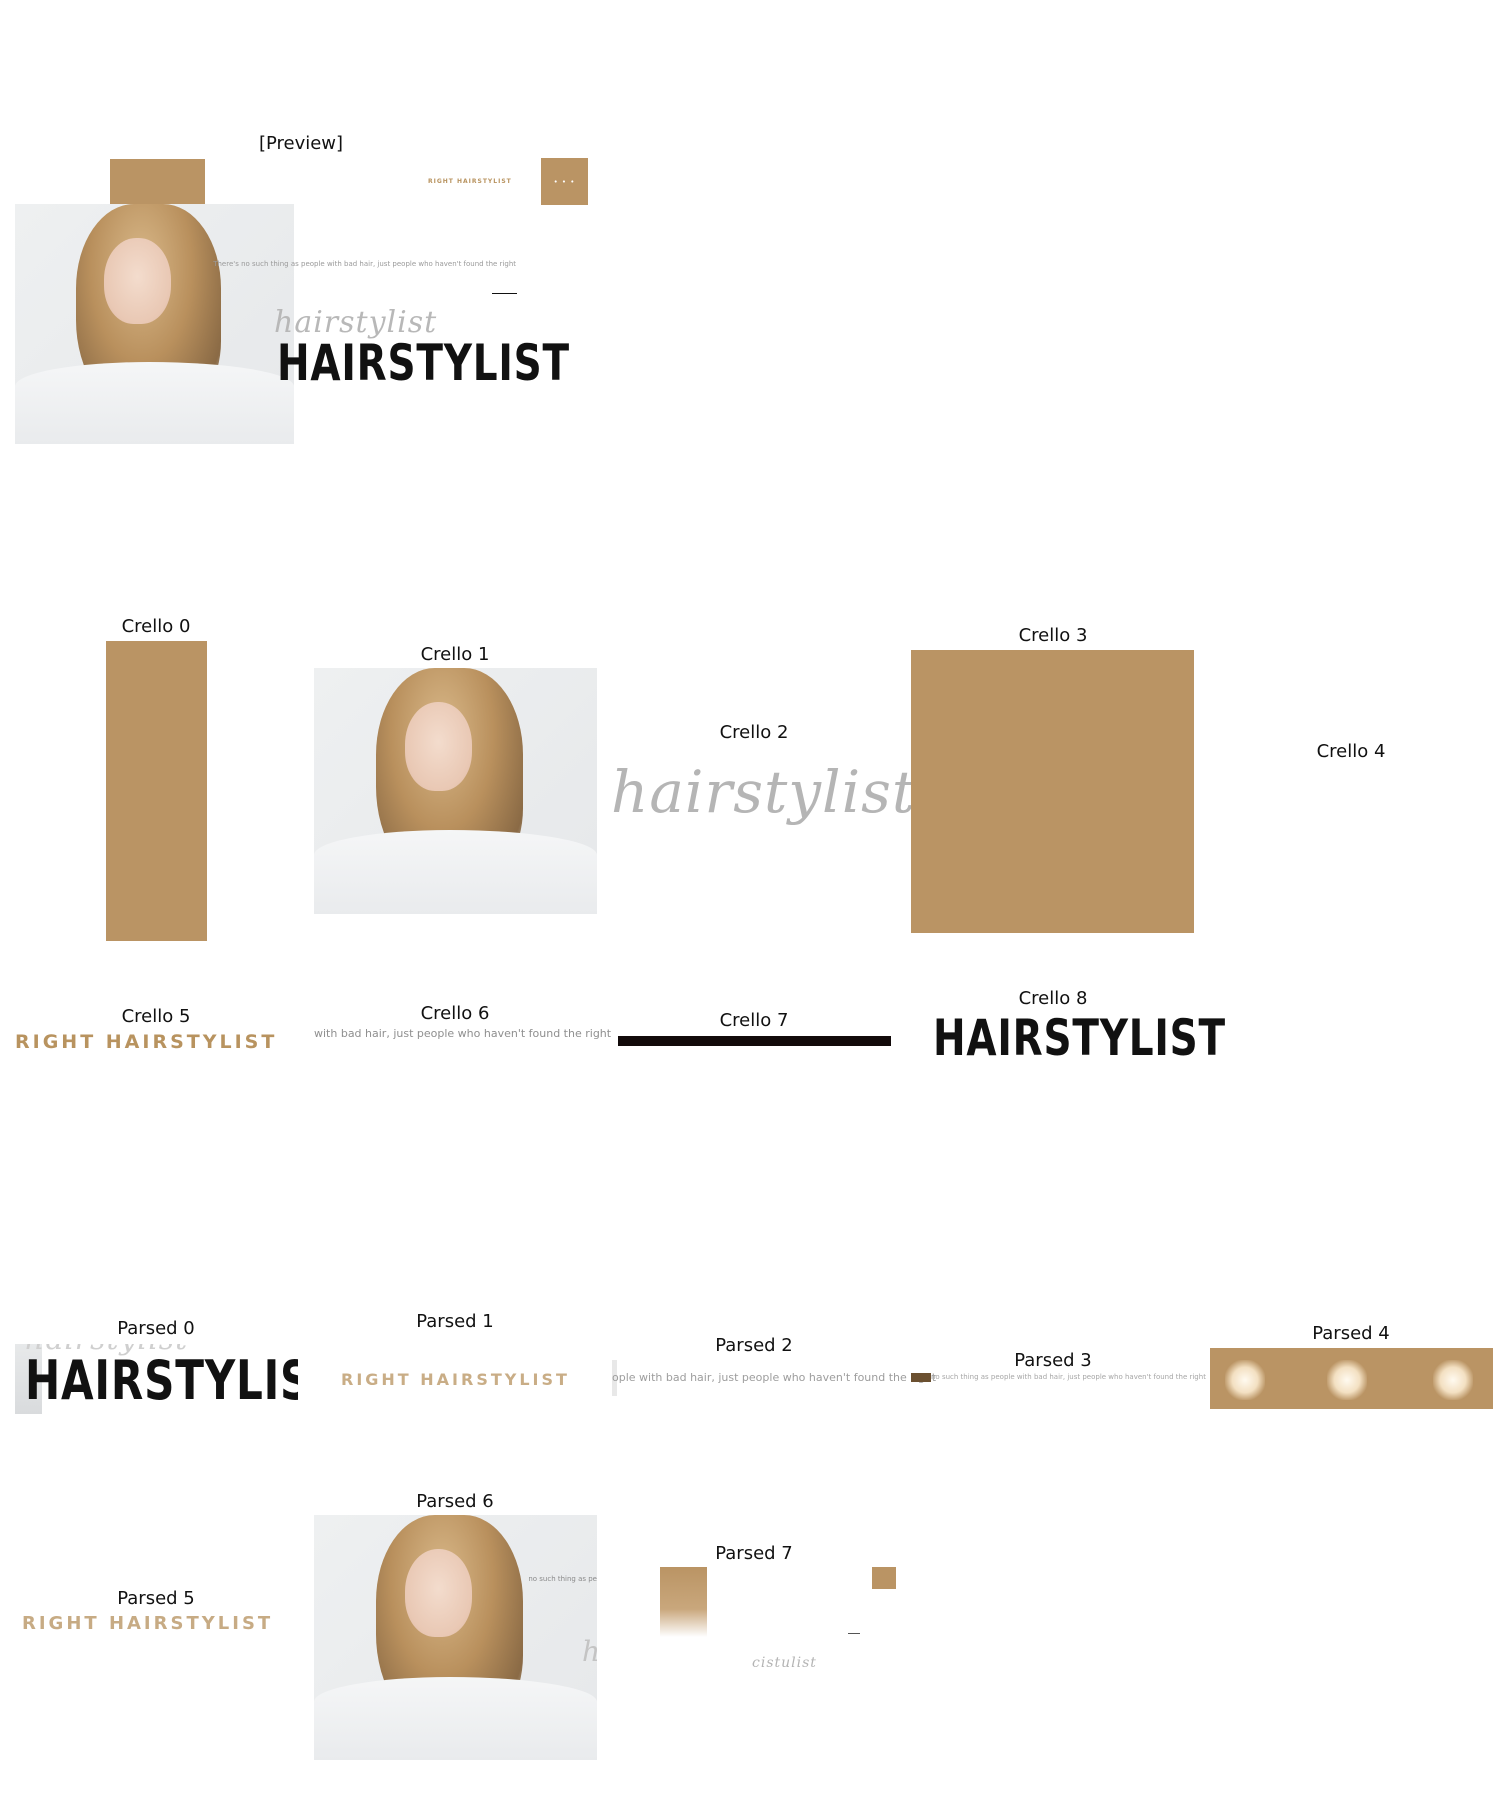  I want to click on parsed-label-0: Parsed 0, so click(156, 1328).